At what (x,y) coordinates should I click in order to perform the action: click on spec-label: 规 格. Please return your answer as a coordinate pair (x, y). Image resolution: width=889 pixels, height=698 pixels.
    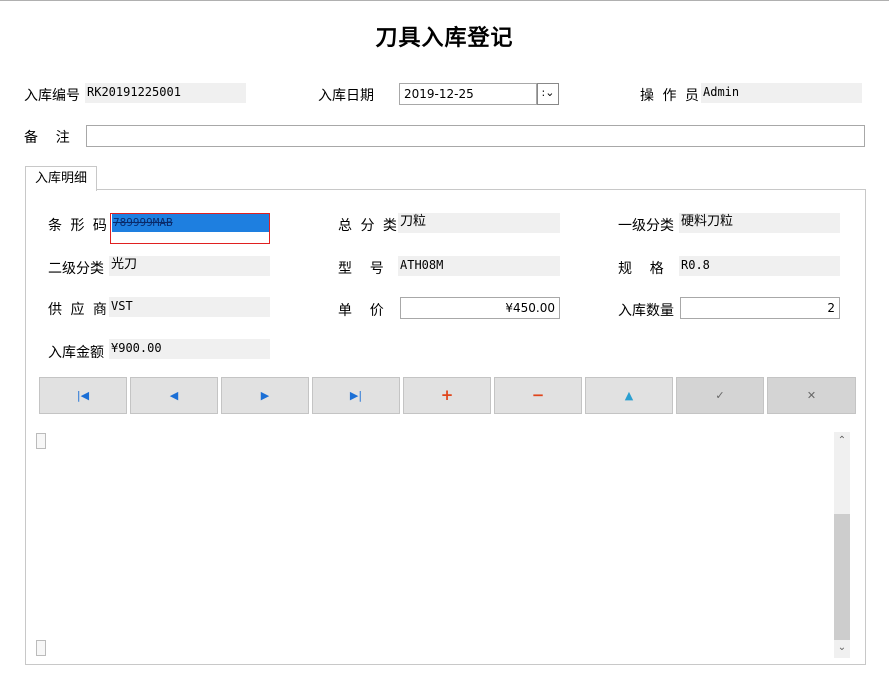
    Looking at the image, I should click on (641, 269).